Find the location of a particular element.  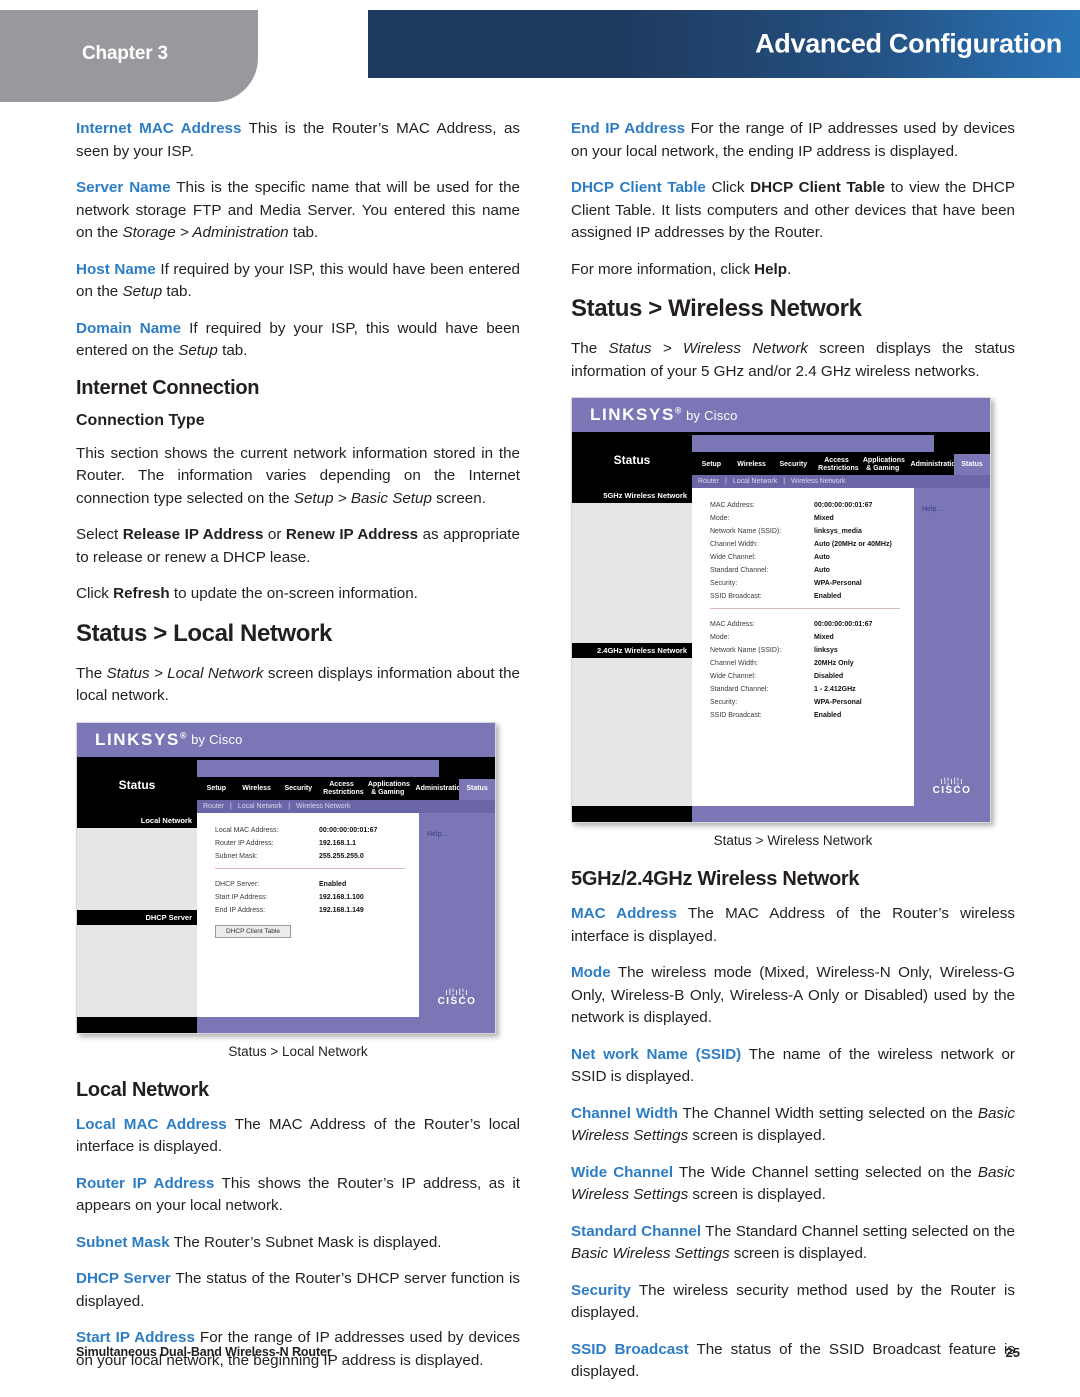

router-row-5ghz-ssid-broadcast: SSID Broadcast: Enabled is located at coordinates (812, 596).